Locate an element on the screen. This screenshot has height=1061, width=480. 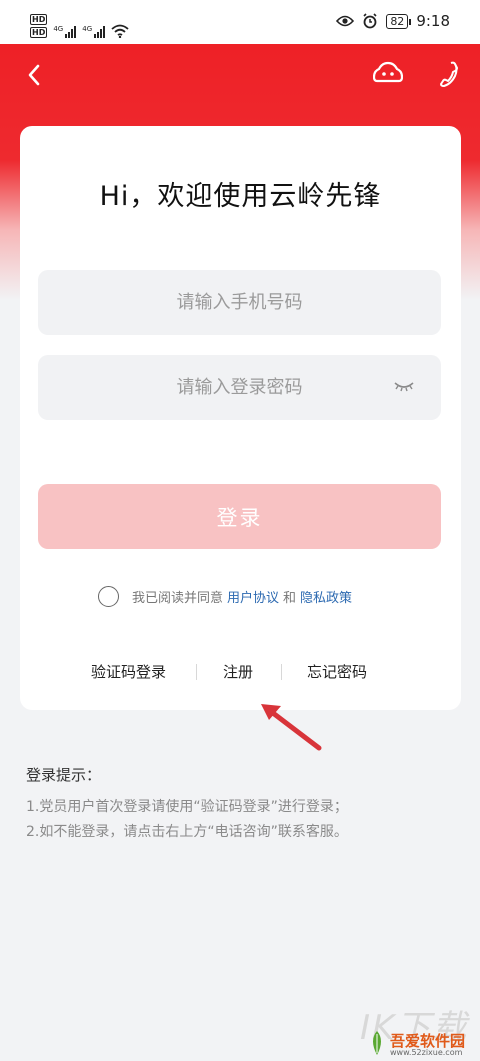
agreement-row: 我已阅读并同意 用户协议 和 隐私政策 is located at coordinates (227, 596).